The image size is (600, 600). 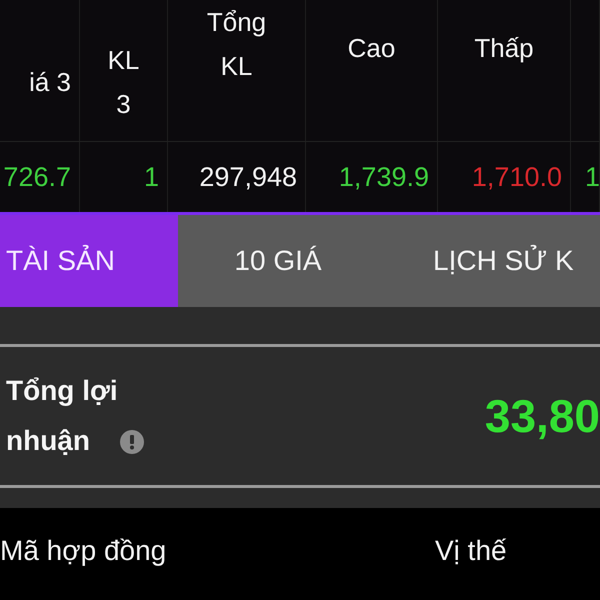 What do you see at coordinates (37, 177) in the screenshot?
I see `table-cell-text: 726.7` at bounding box center [37, 177].